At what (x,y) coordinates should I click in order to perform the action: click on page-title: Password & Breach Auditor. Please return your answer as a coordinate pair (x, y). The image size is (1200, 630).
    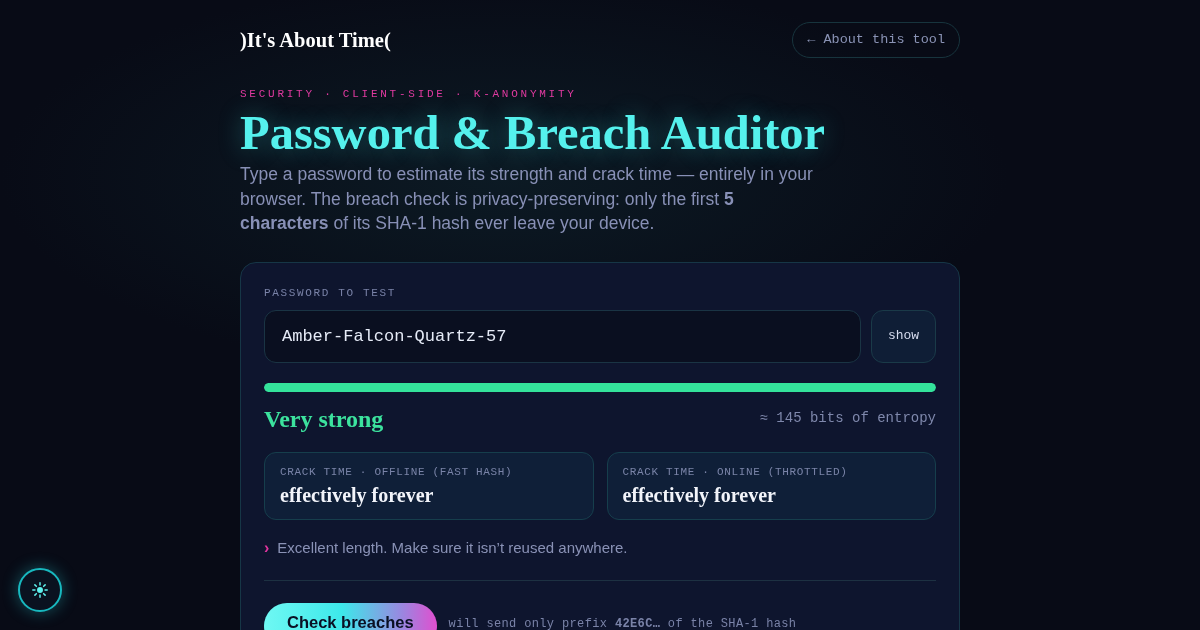
    Looking at the image, I should click on (533, 133).